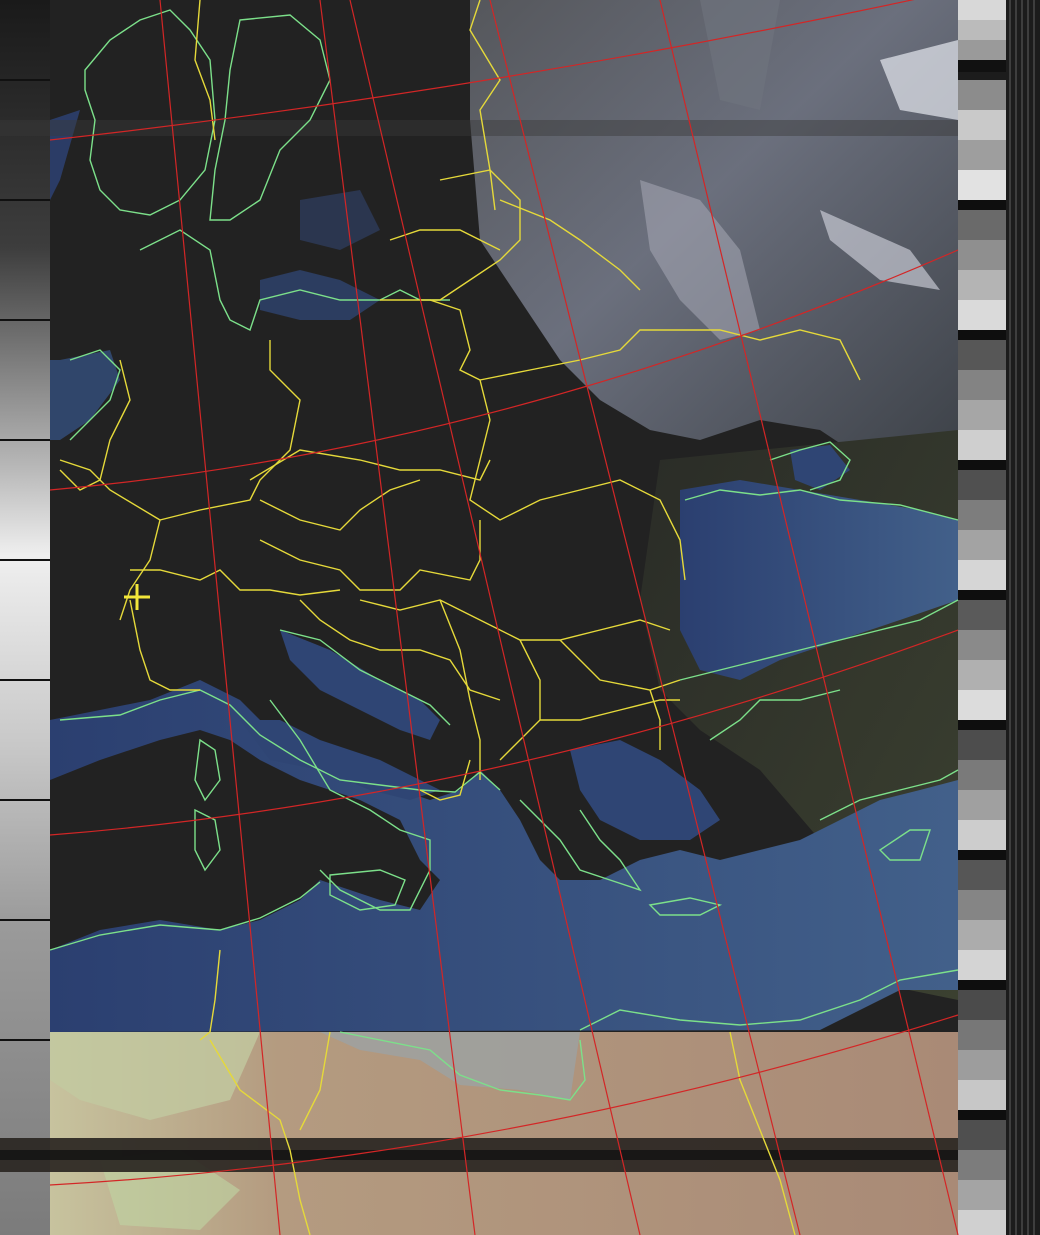 The image size is (1040, 1235). I want to click on telemetry-wedges, so click(982, 617).